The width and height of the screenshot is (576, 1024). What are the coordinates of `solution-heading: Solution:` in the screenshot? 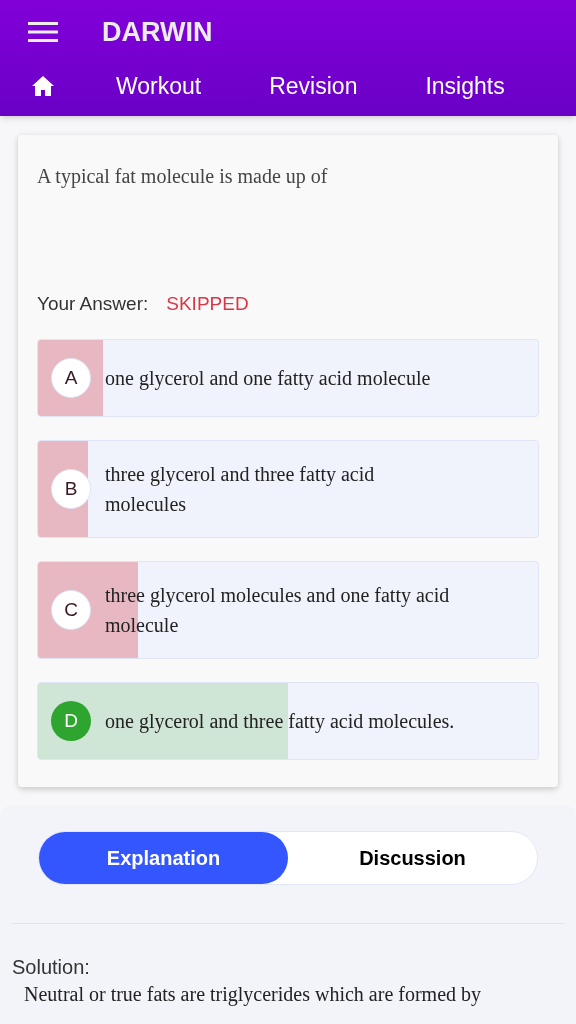 It's located at (51, 967).